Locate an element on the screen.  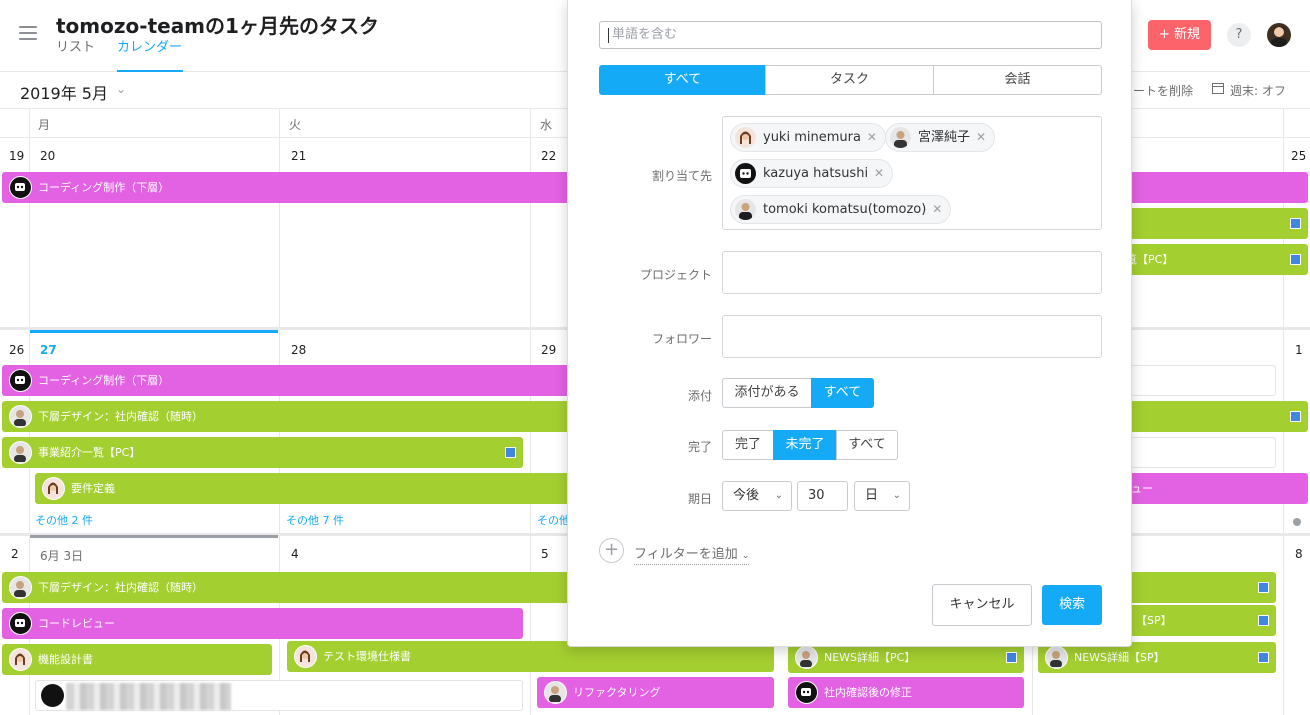
day-number: 6月 3日 is located at coordinates (61, 555).